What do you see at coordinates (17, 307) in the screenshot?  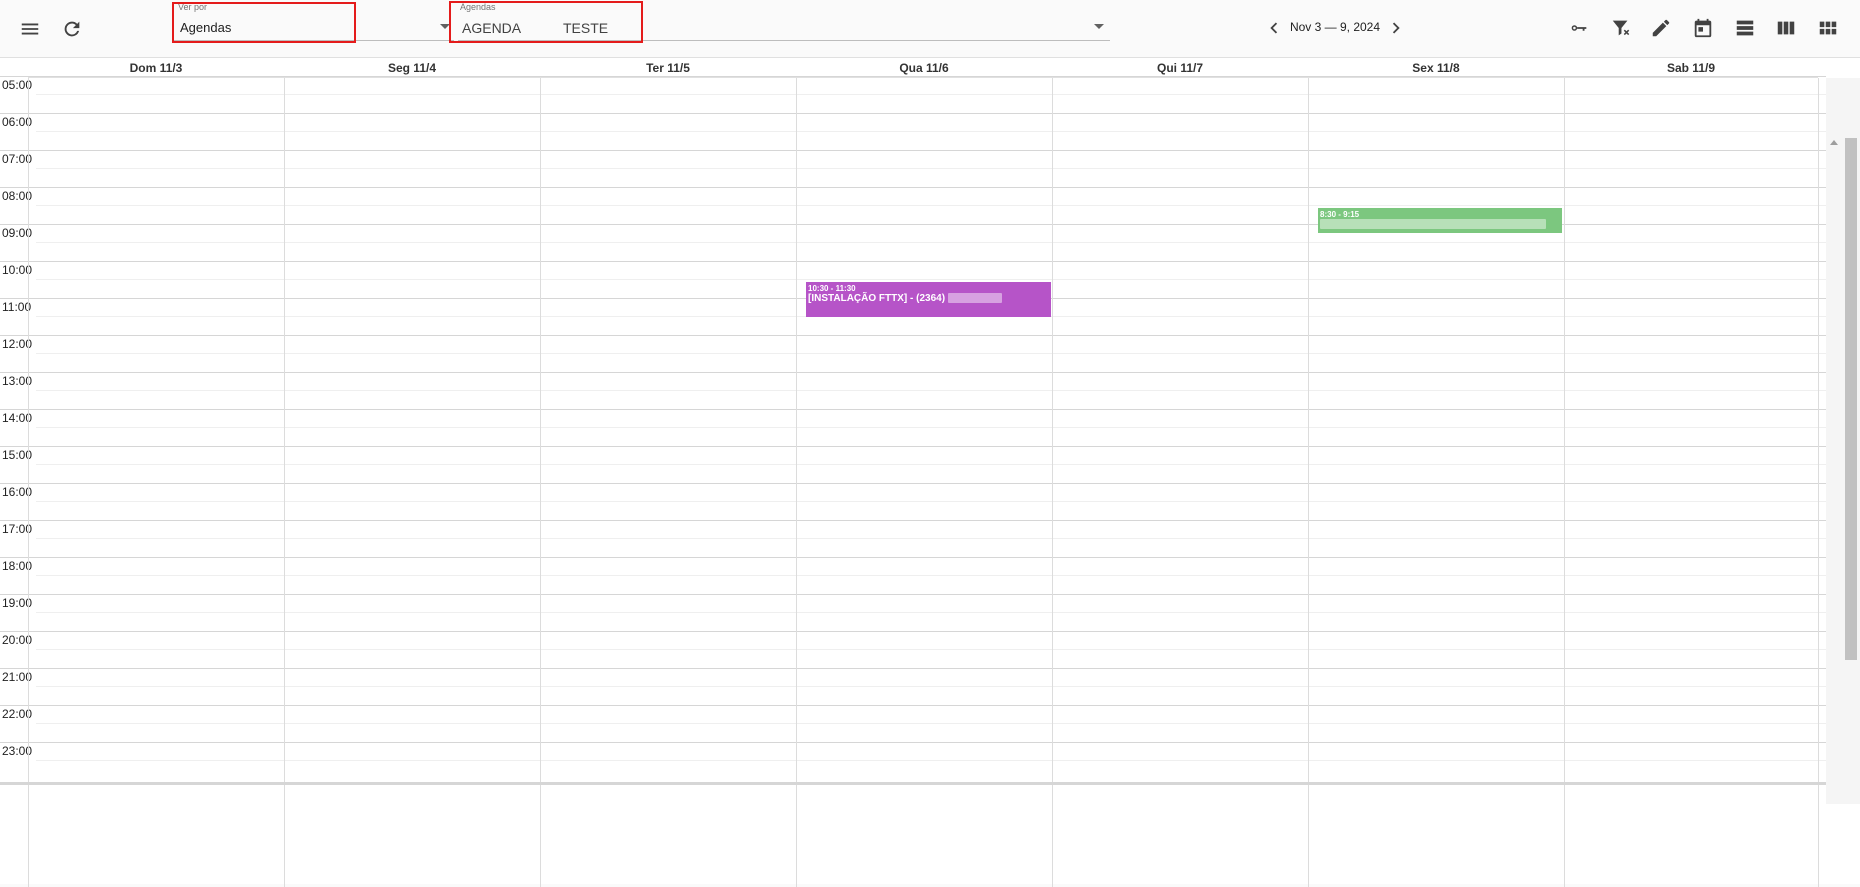 I see `time-label: 11:00` at bounding box center [17, 307].